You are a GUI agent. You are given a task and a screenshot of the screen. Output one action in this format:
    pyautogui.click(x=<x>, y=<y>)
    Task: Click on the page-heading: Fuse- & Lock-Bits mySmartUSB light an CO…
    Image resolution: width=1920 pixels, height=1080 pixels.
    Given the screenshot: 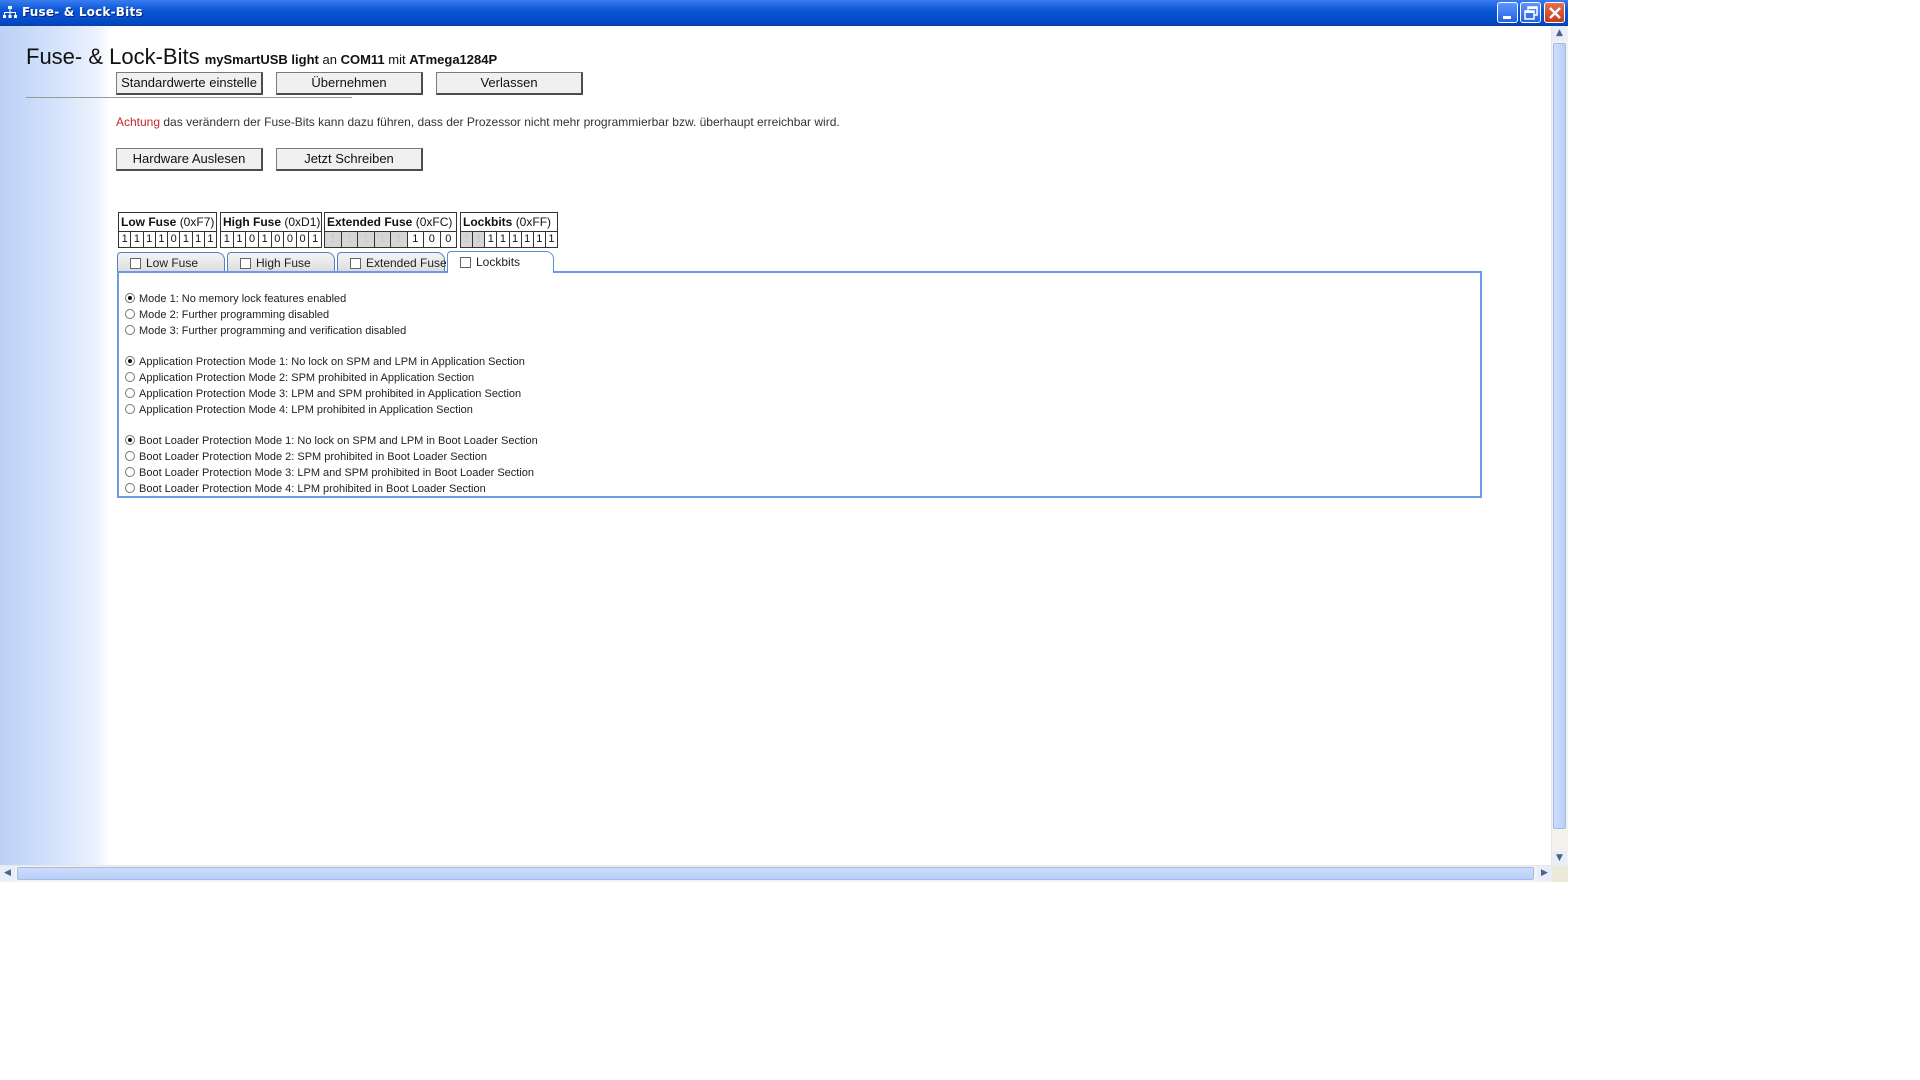 What is the action you would take?
    pyautogui.click(x=261, y=57)
    